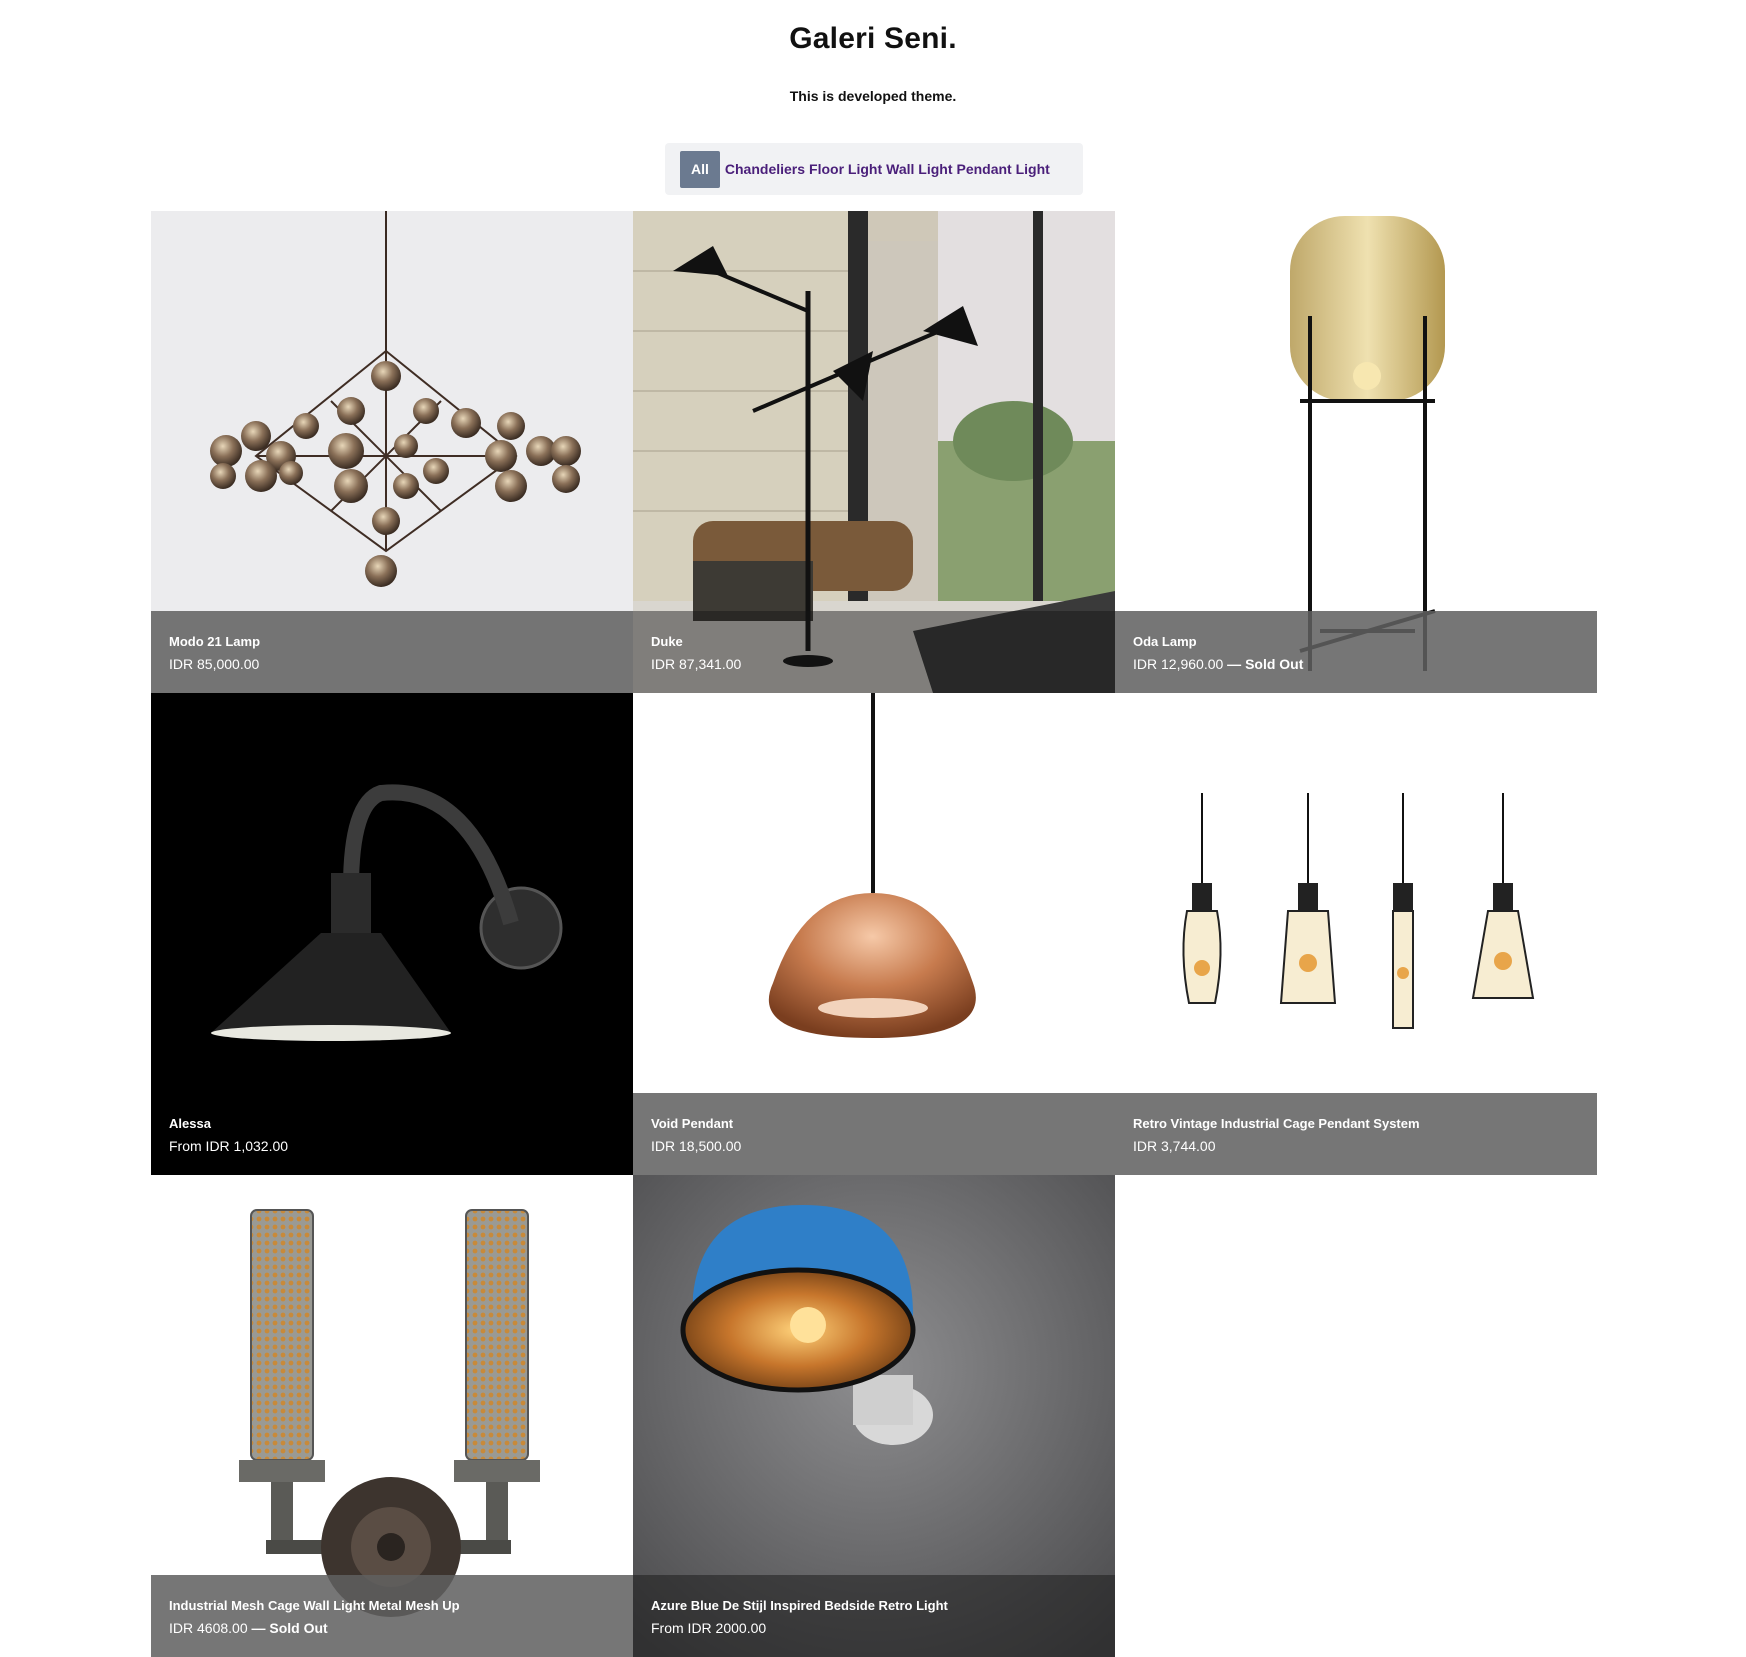  Describe the element at coordinates (392, 642) in the screenshot. I see `product-name: Modo 21 Lamp` at that location.